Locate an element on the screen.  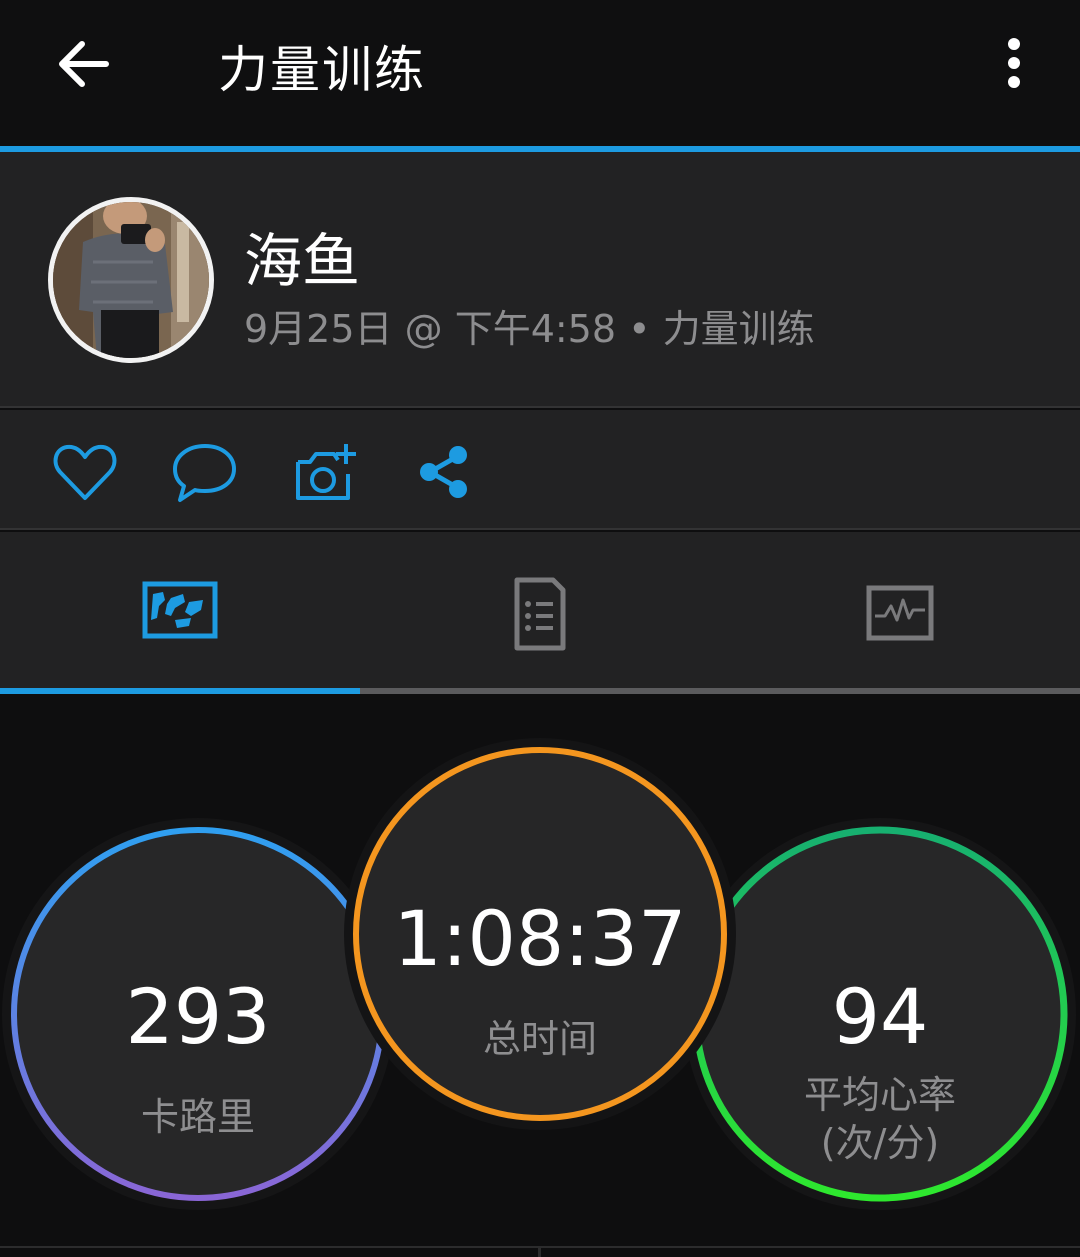
bottom-divider-tick is located at coordinates (539, 1251).